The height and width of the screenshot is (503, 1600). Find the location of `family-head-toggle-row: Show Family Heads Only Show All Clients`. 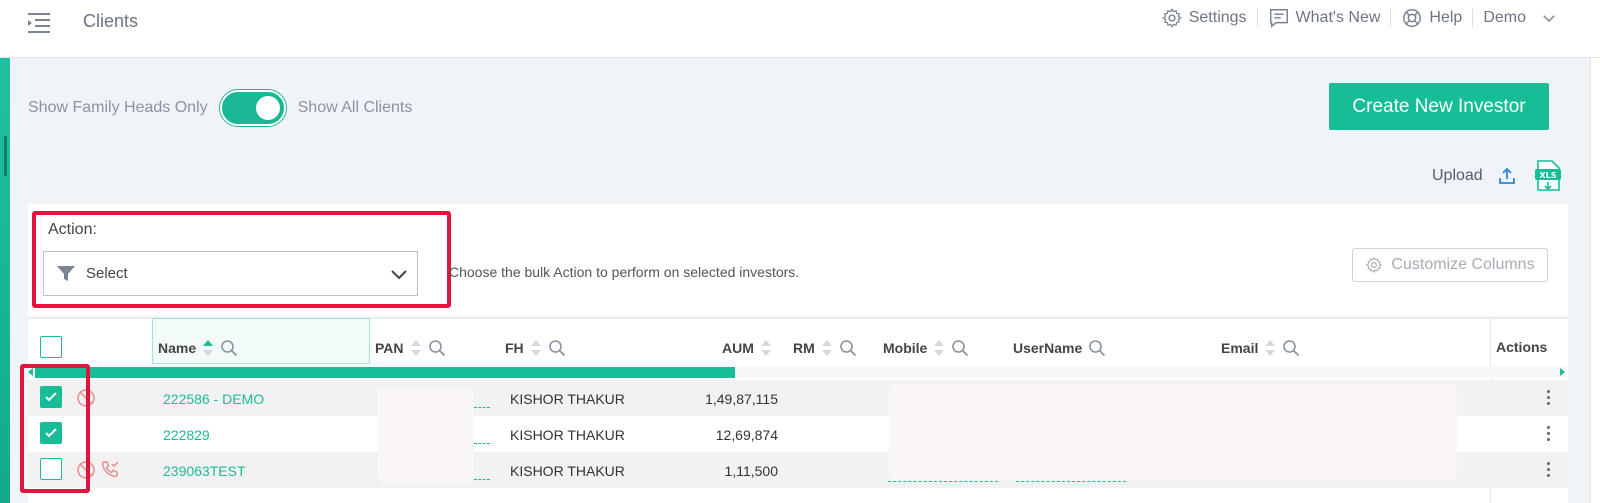

family-head-toggle-row: Show Family Heads Only Show All Clients is located at coordinates (220, 108).